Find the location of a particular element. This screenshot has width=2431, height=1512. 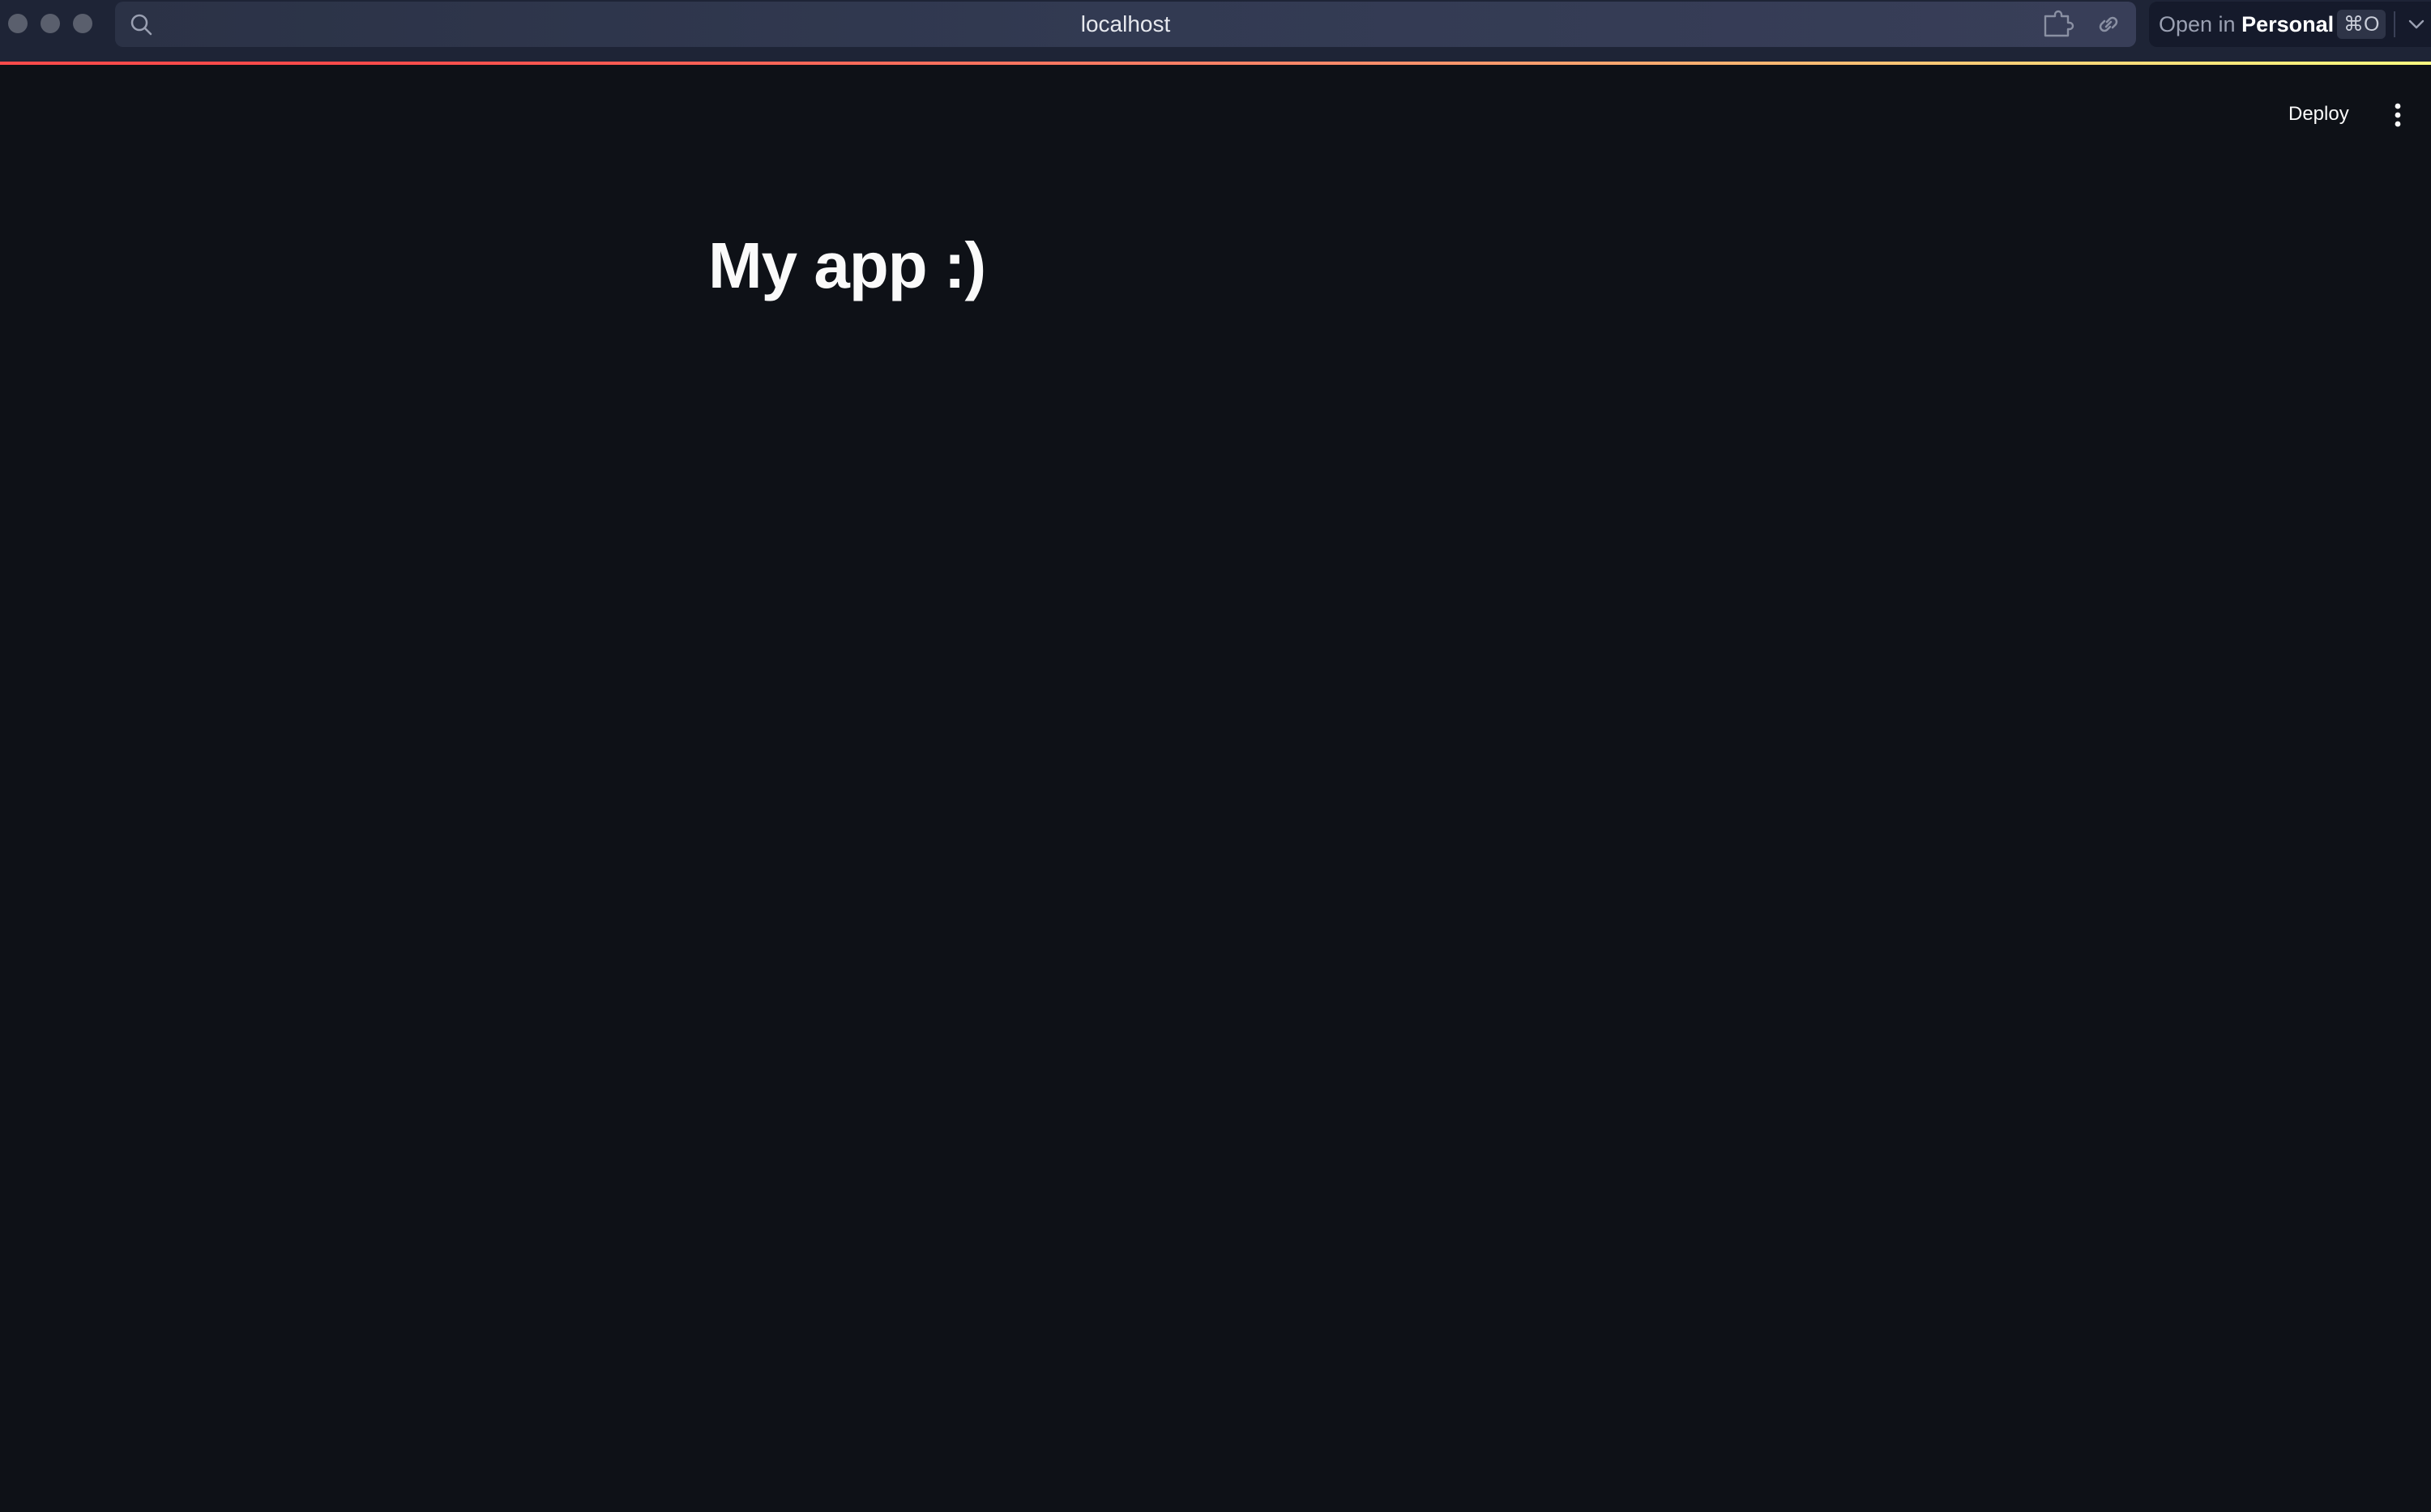

deploy-button: Deploy is located at coordinates (2319, 115).